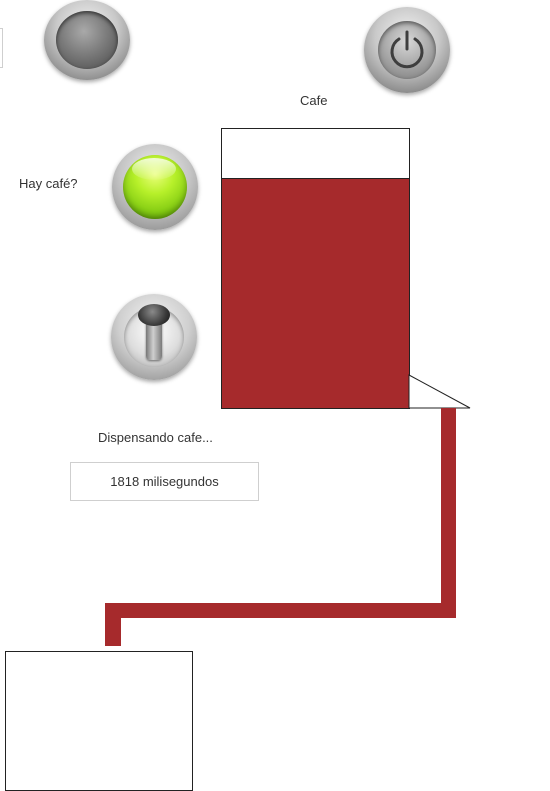 This screenshot has width=550, height=791. Describe the element at coordinates (164, 481) in the screenshot. I see `elapsed-time-field: 1818 milisegundos` at that location.